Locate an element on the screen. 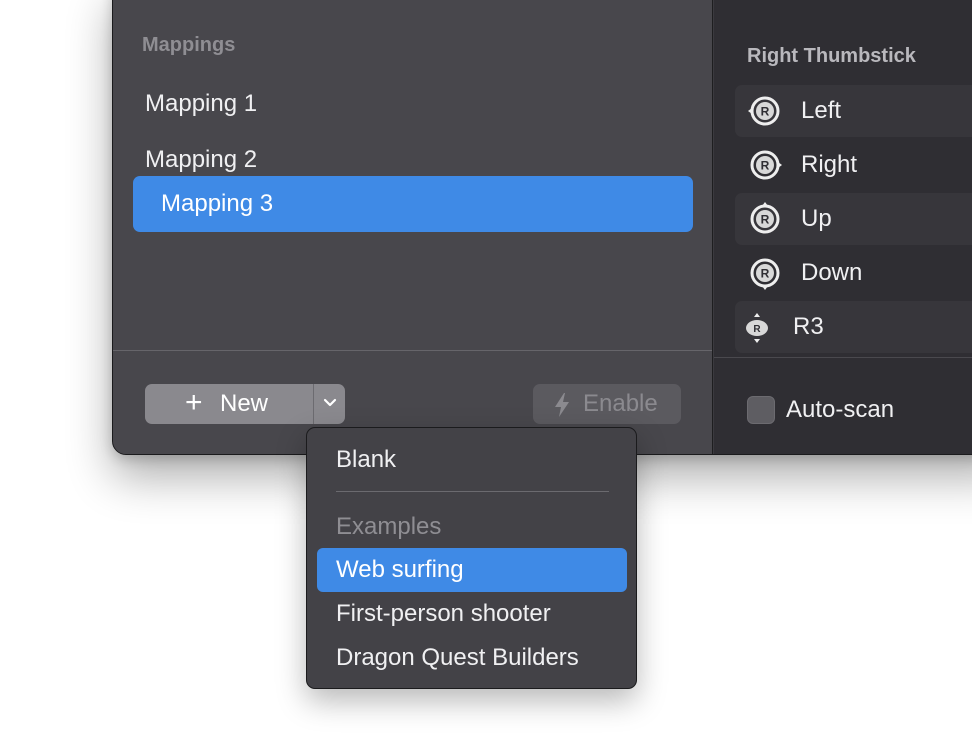 This screenshot has height=738, width=972. chevron-down-icon is located at coordinates (330, 402).